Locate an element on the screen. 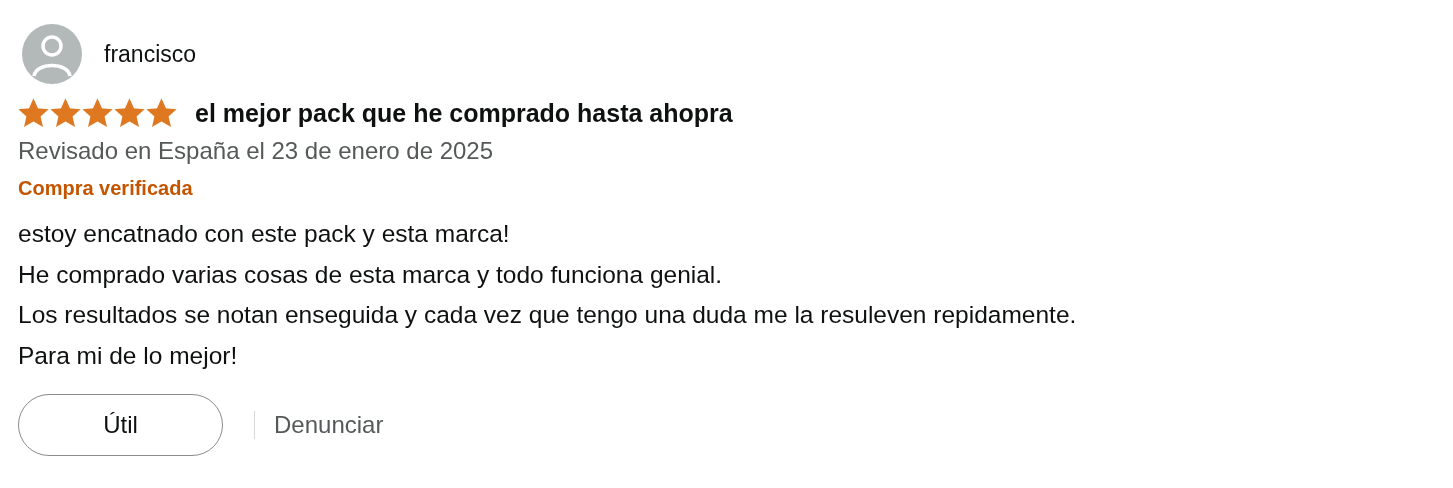 The width and height of the screenshot is (1453, 488). avatar-icon is located at coordinates (52, 54).